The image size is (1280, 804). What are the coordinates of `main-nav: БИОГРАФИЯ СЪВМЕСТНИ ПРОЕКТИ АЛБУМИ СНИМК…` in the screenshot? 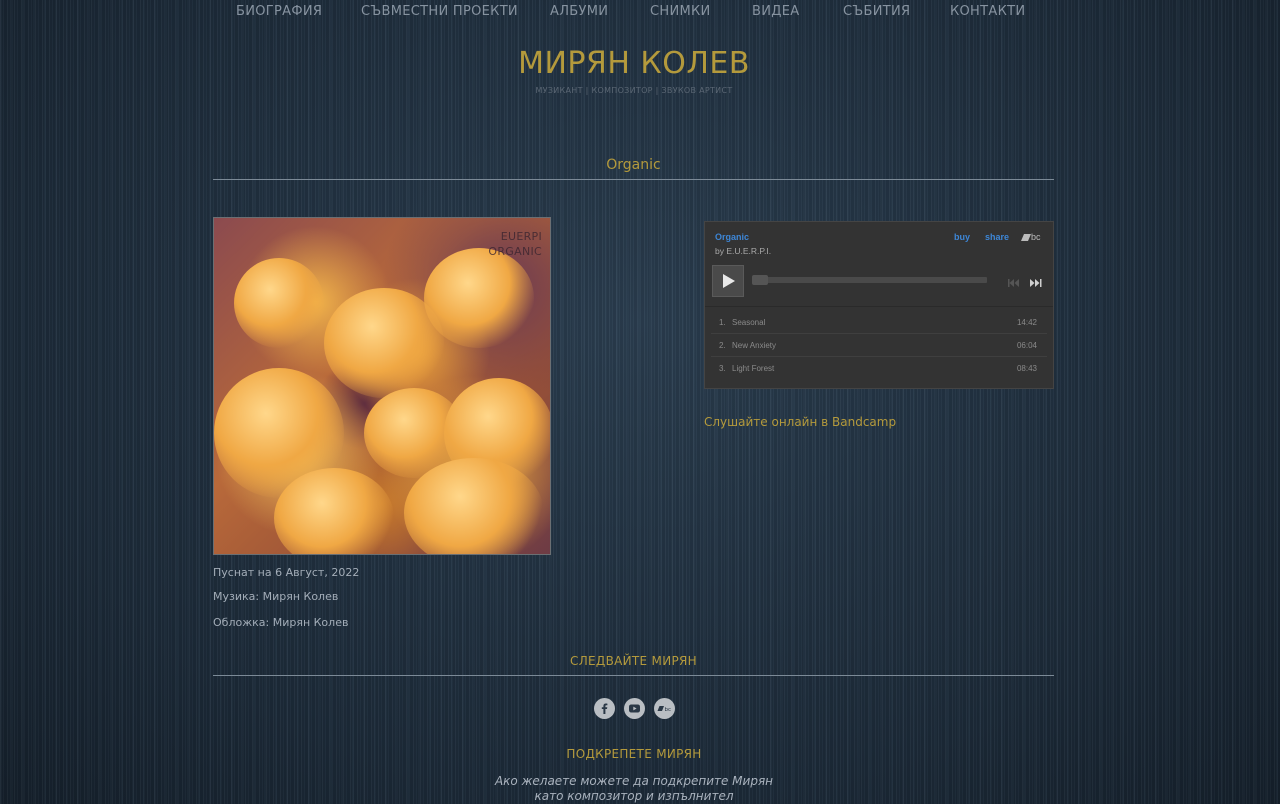 It's located at (640, 13).